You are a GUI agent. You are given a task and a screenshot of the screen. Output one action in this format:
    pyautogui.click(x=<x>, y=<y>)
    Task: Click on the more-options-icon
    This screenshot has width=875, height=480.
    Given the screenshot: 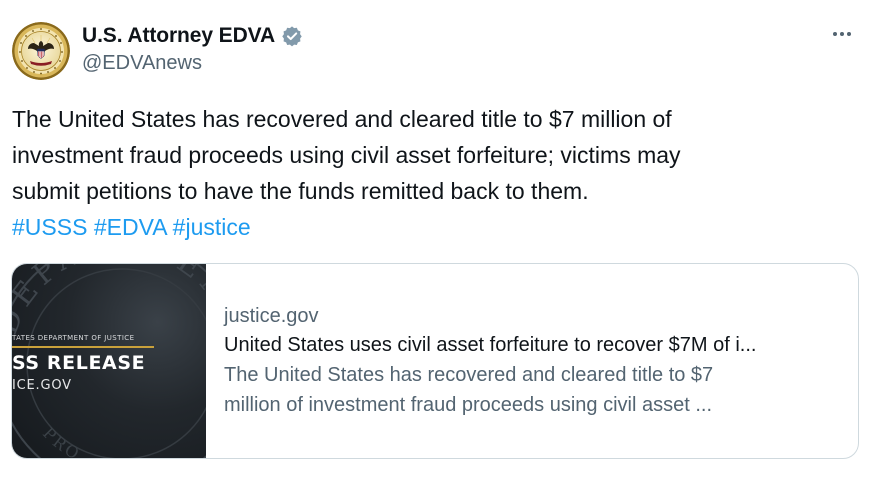 What is the action you would take?
    pyautogui.click(x=842, y=34)
    